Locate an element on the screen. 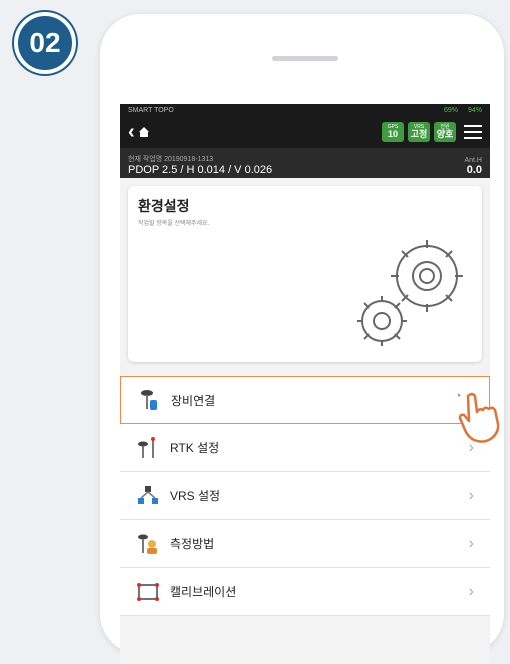 The image size is (510, 664). app-name: SMART TOPO is located at coordinates (151, 110).